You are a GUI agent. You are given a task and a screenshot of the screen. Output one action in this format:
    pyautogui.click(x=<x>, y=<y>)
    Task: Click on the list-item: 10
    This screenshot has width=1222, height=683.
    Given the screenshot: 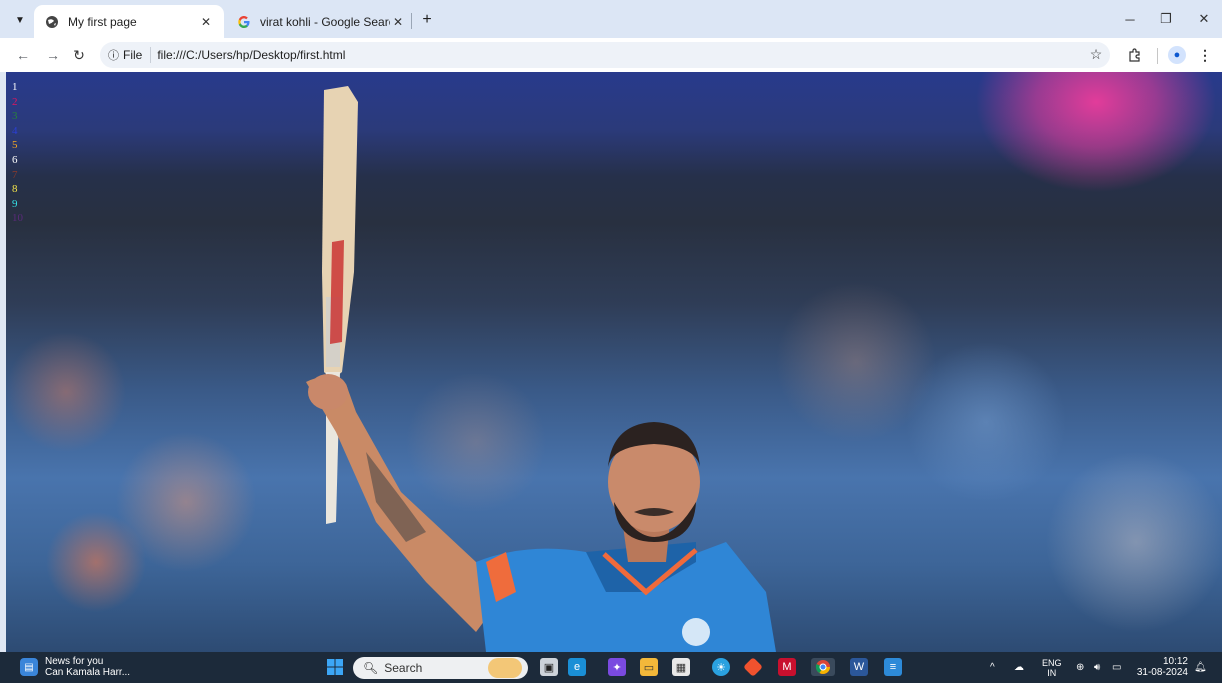 What is the action you would take?
    pyautogui.click(x=17, y=218)
    